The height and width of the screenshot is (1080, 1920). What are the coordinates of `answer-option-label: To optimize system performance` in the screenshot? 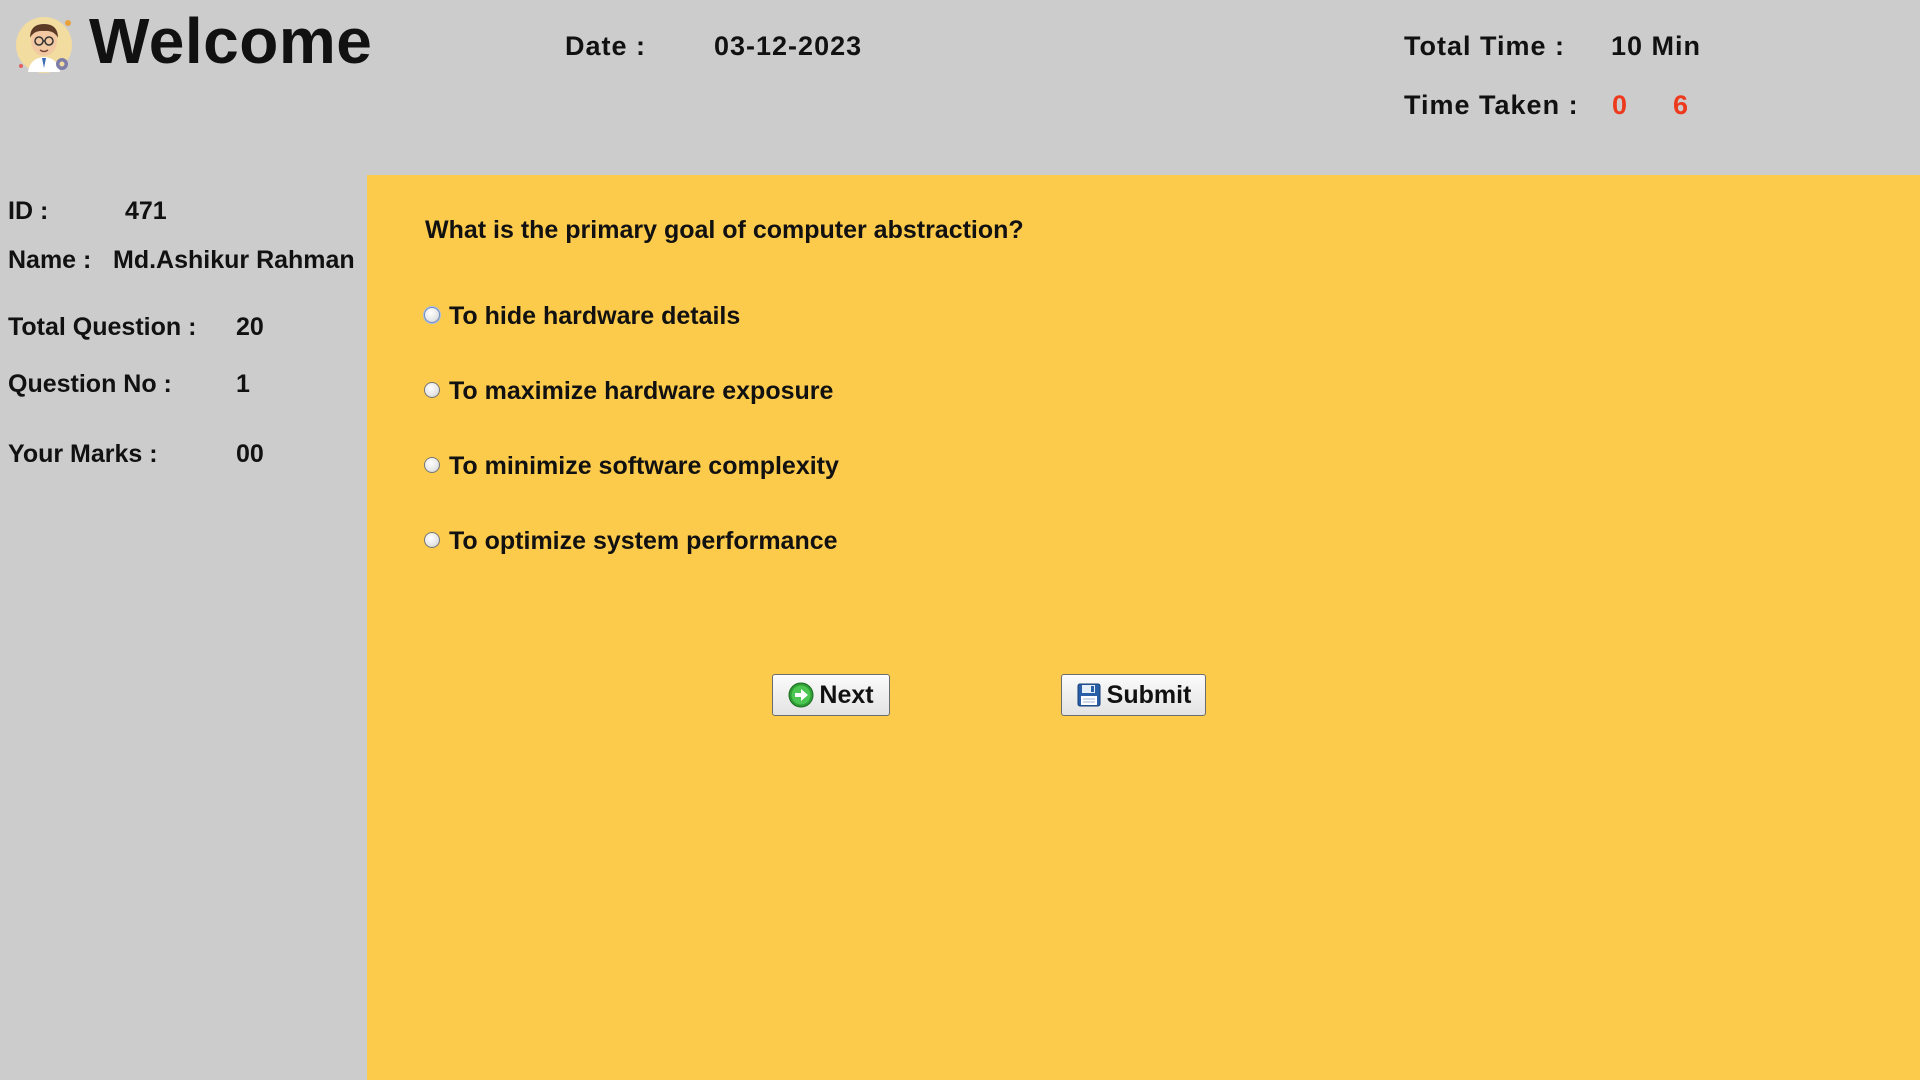 It's located at (643, 541).